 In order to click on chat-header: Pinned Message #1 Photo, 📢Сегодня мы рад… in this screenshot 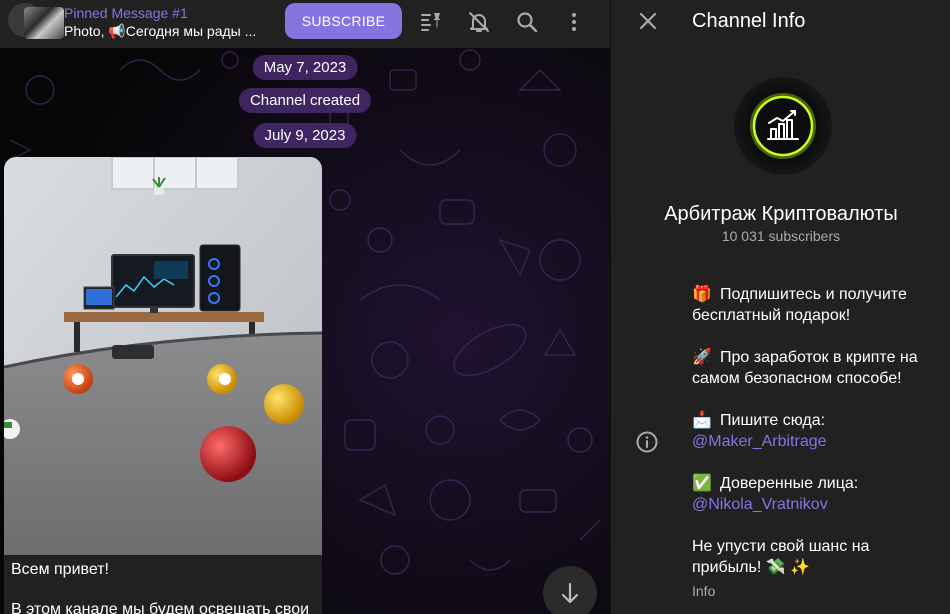, I will do `click(305, 24)`.